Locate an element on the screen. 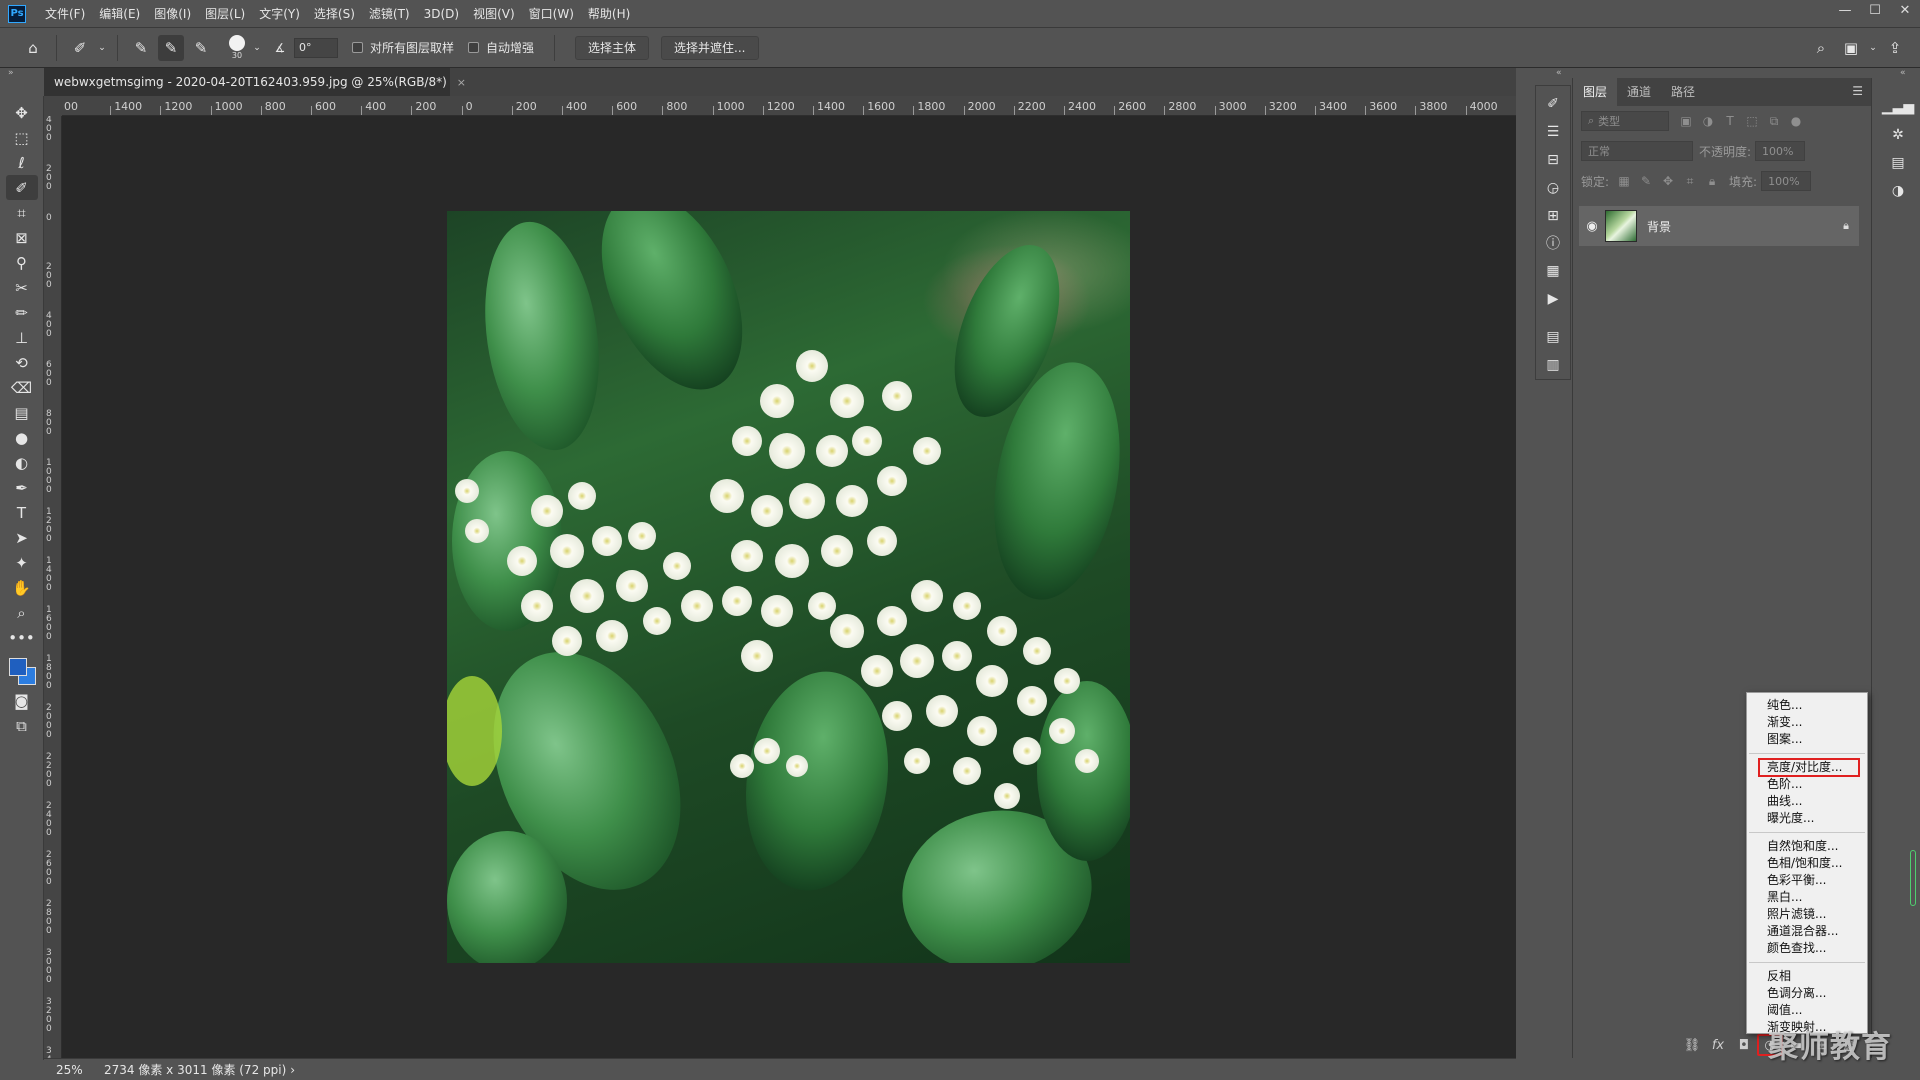 This screenshot has height=1080, width=1920. hand-tool-icon: ✋ is located at coordinates (22, 587).